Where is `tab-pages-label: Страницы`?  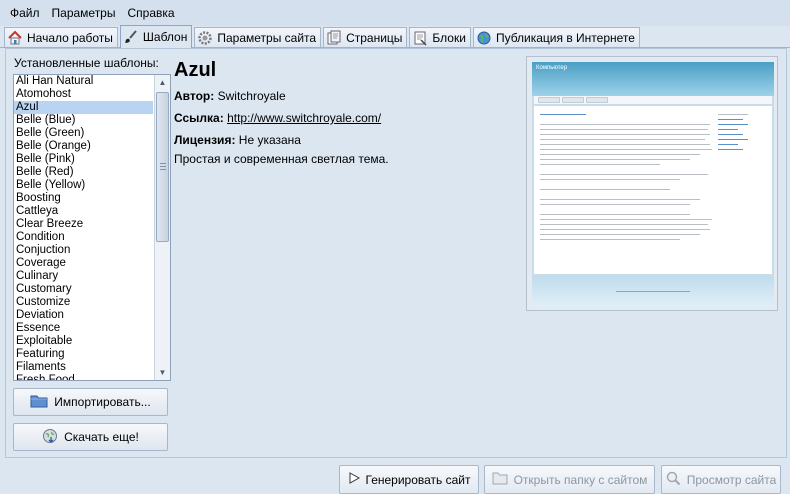 tab-pages-label: Страницы is located at coordinates (374, 37).